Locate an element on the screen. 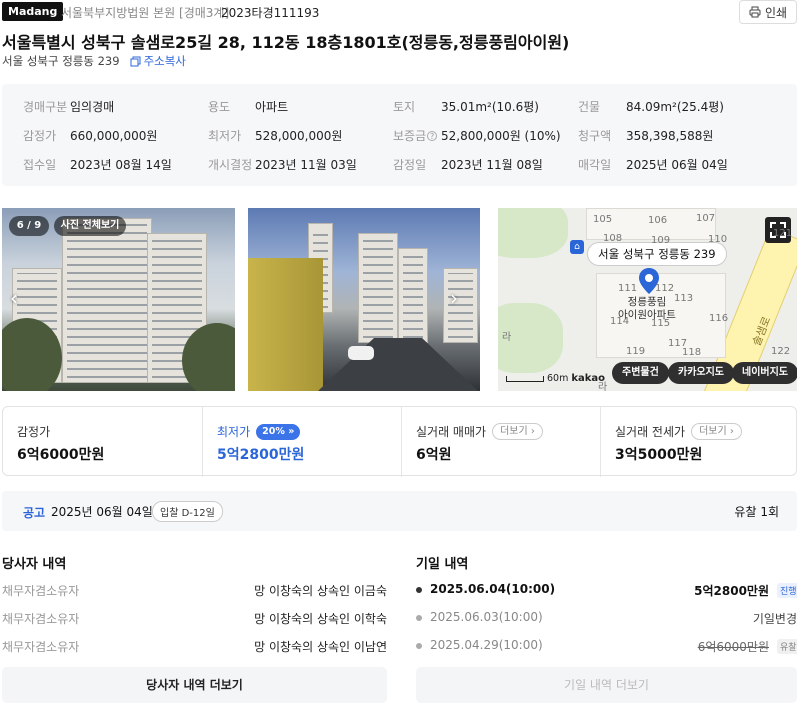 The height and width of the screenshot is (710, 797). map-block-number: 111 is located at coordinates (628, 288).